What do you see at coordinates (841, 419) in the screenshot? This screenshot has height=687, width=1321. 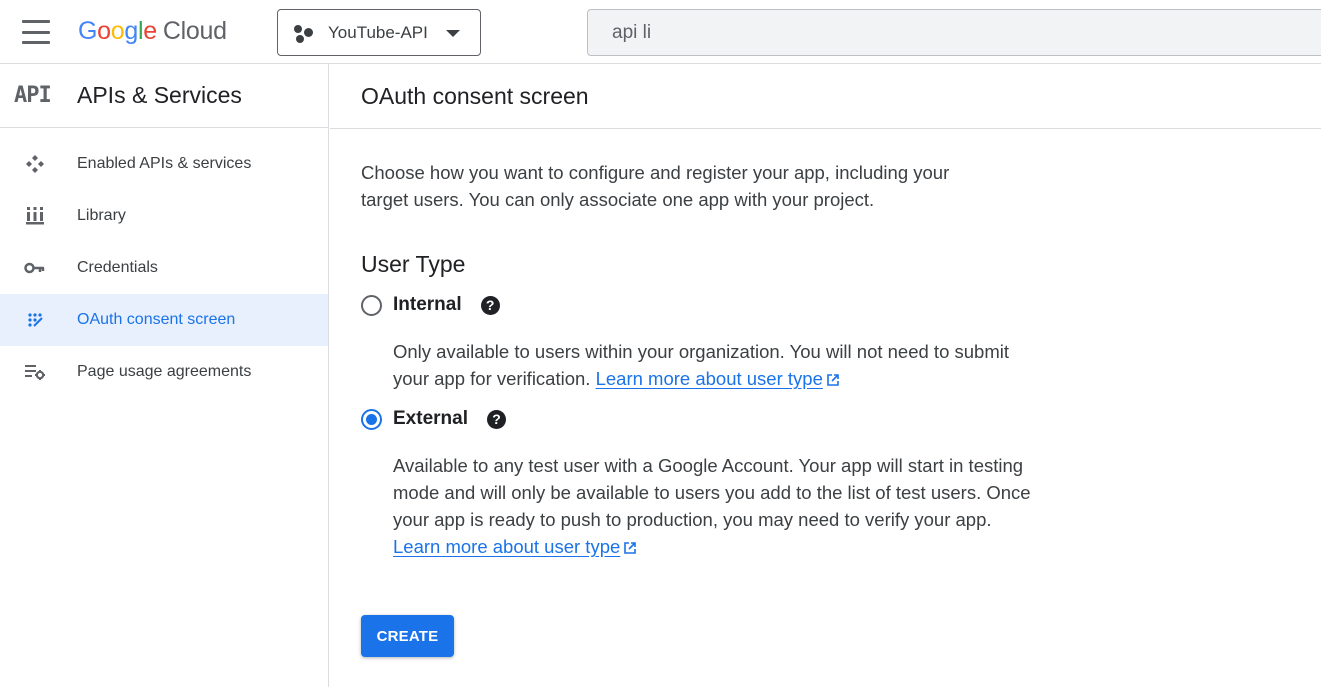 I see `option-external-row: External ?` at bounding box center [841, 419].